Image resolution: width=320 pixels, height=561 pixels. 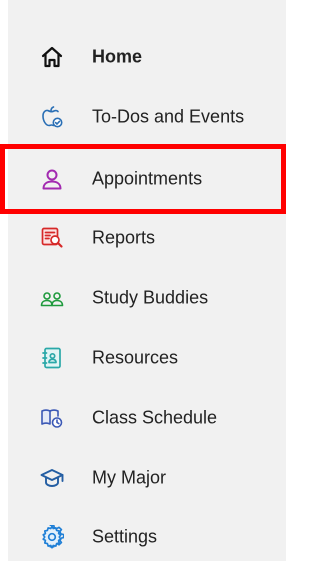 What do you see at coordinates (129, 477) in the screenshot?
I see `nav-item-label: My Major` at bounding box center [129, 477].